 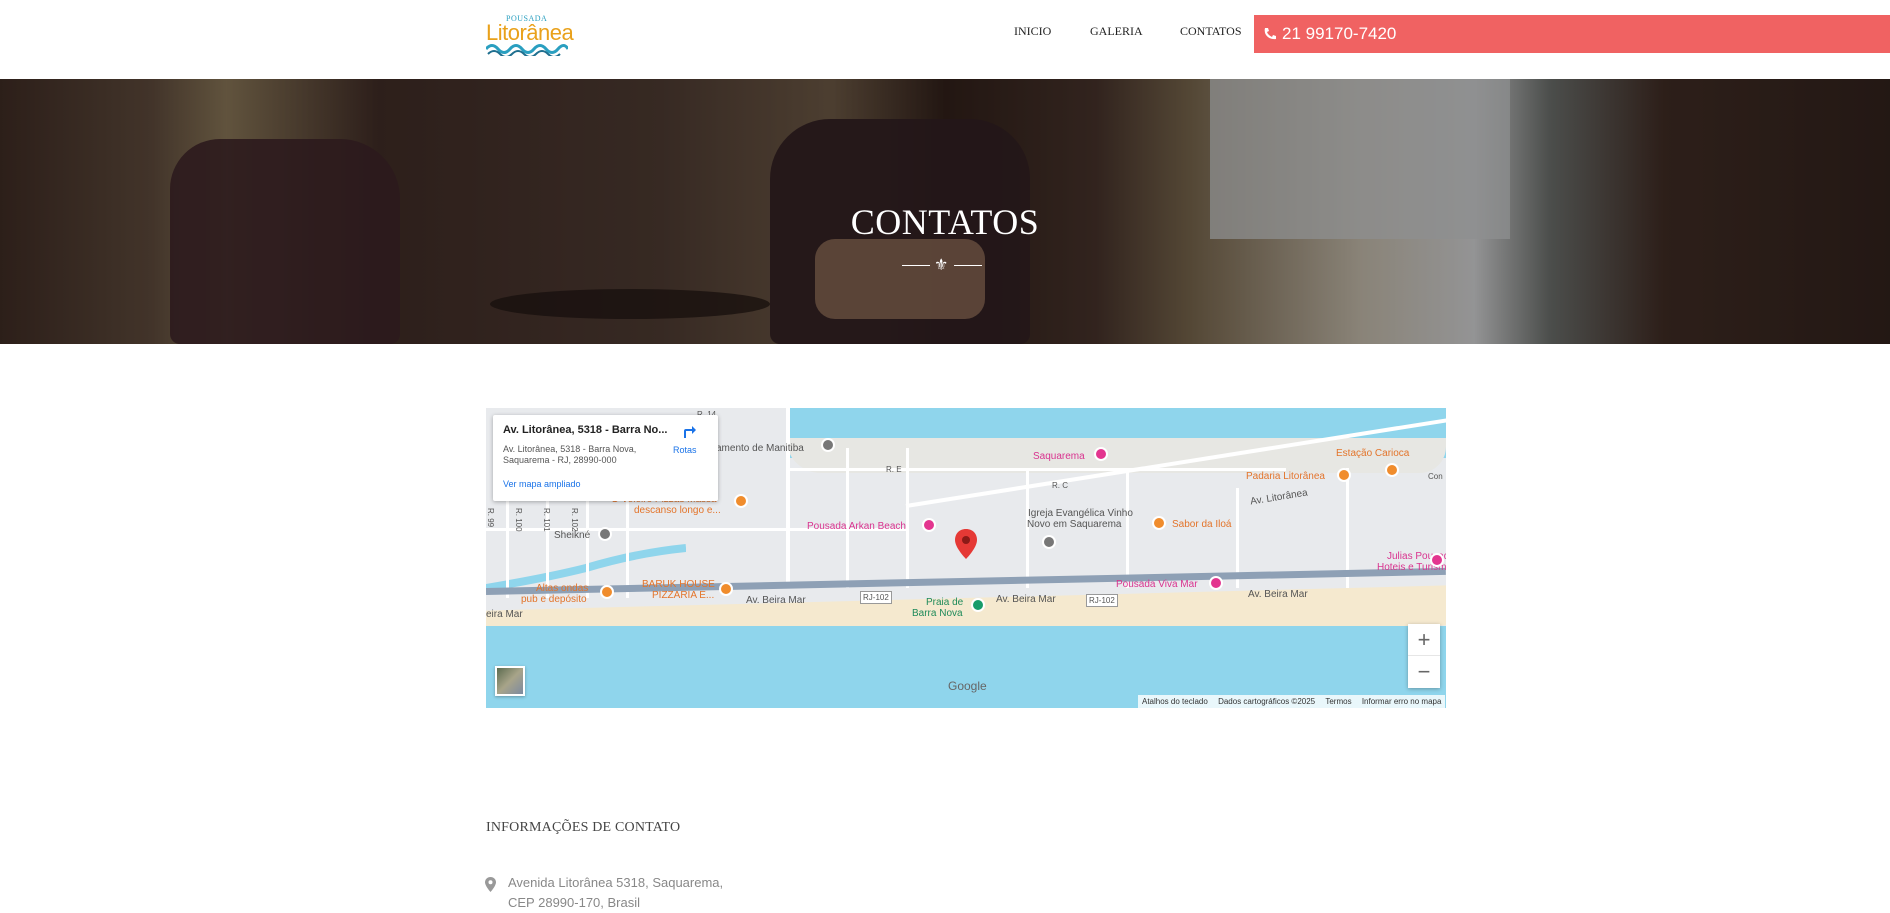 I want to click on info-card-address: Saquarema - RJ, 28990-000, so click(x=560, y=460).